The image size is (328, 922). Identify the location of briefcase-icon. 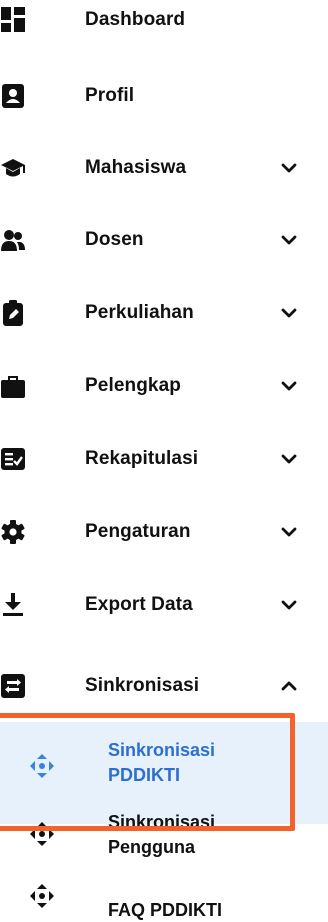
(13, 386).